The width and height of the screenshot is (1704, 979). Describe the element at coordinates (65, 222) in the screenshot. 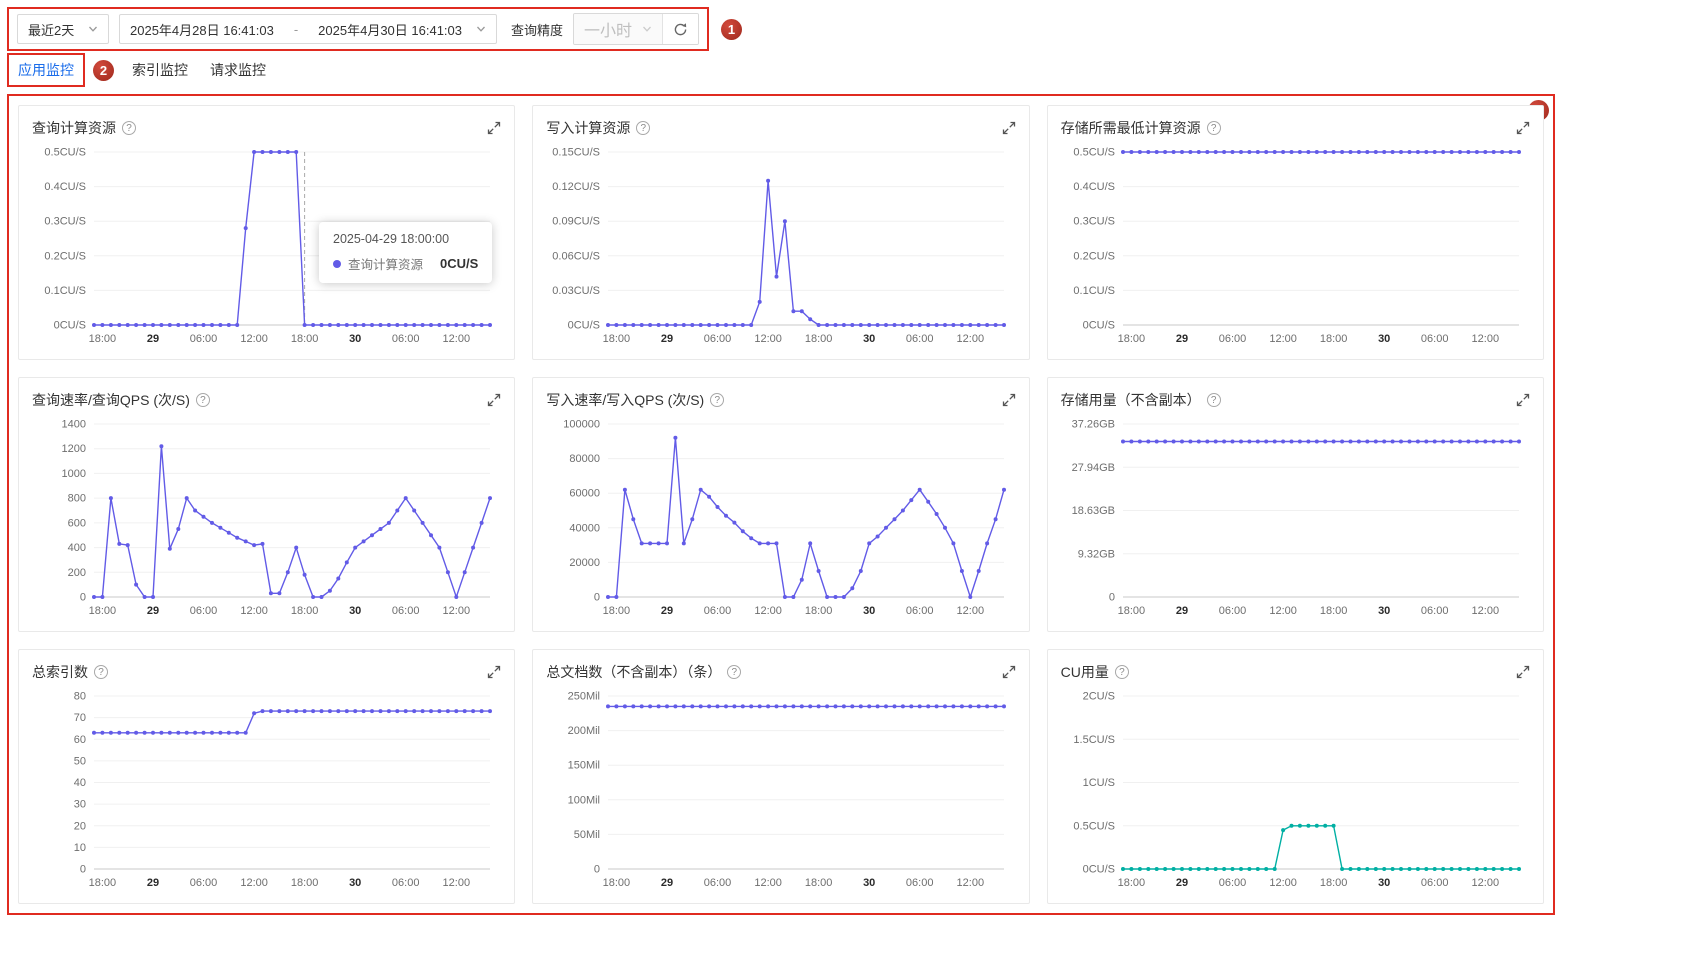

I see `svg-text: 0.3CU/S` at that location.